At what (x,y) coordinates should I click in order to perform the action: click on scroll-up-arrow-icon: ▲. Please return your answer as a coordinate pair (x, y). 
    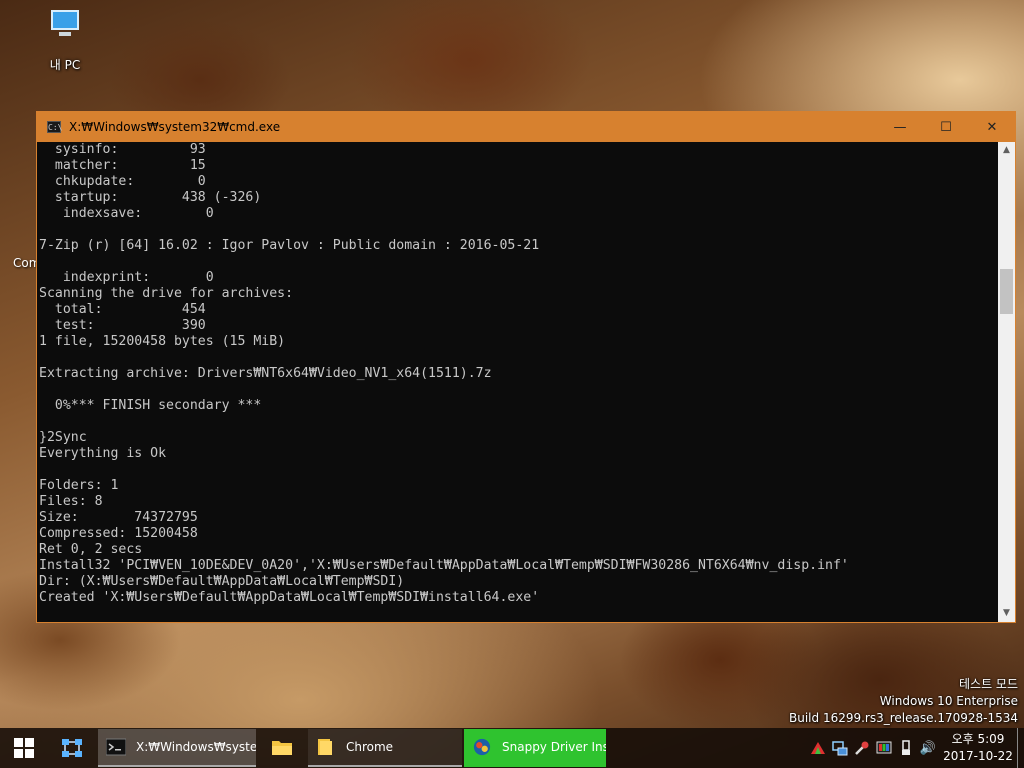
    Looking at the image, I should click on (1006, 150).